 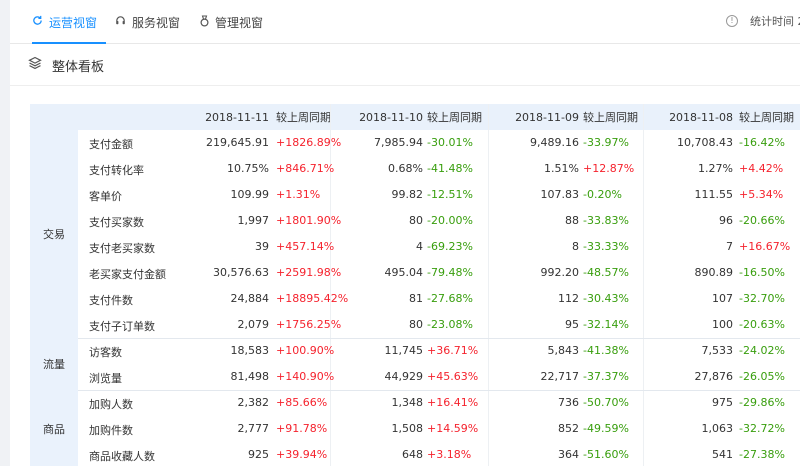 What do you see at coordinates (391, 117) in the screenshot?
I see `column-date: 2018-11-10` at bounding box center [391, 117].